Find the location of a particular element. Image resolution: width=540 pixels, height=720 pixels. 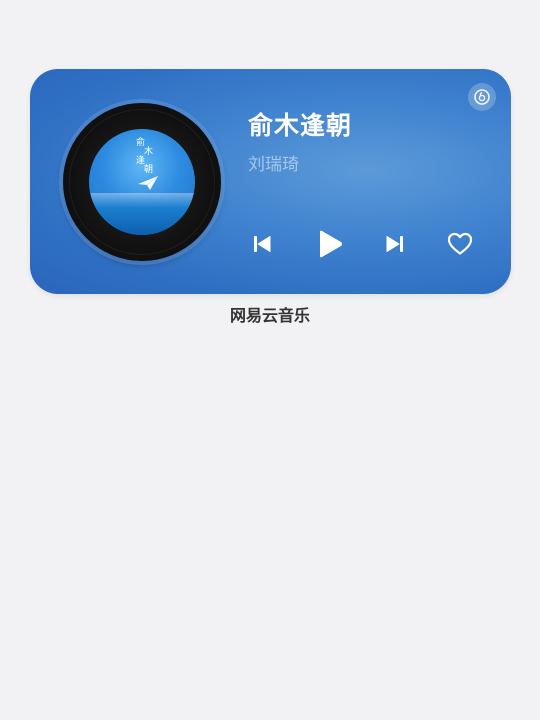

song-title: 俞木逢朝 is located at coordinates (300, 125).